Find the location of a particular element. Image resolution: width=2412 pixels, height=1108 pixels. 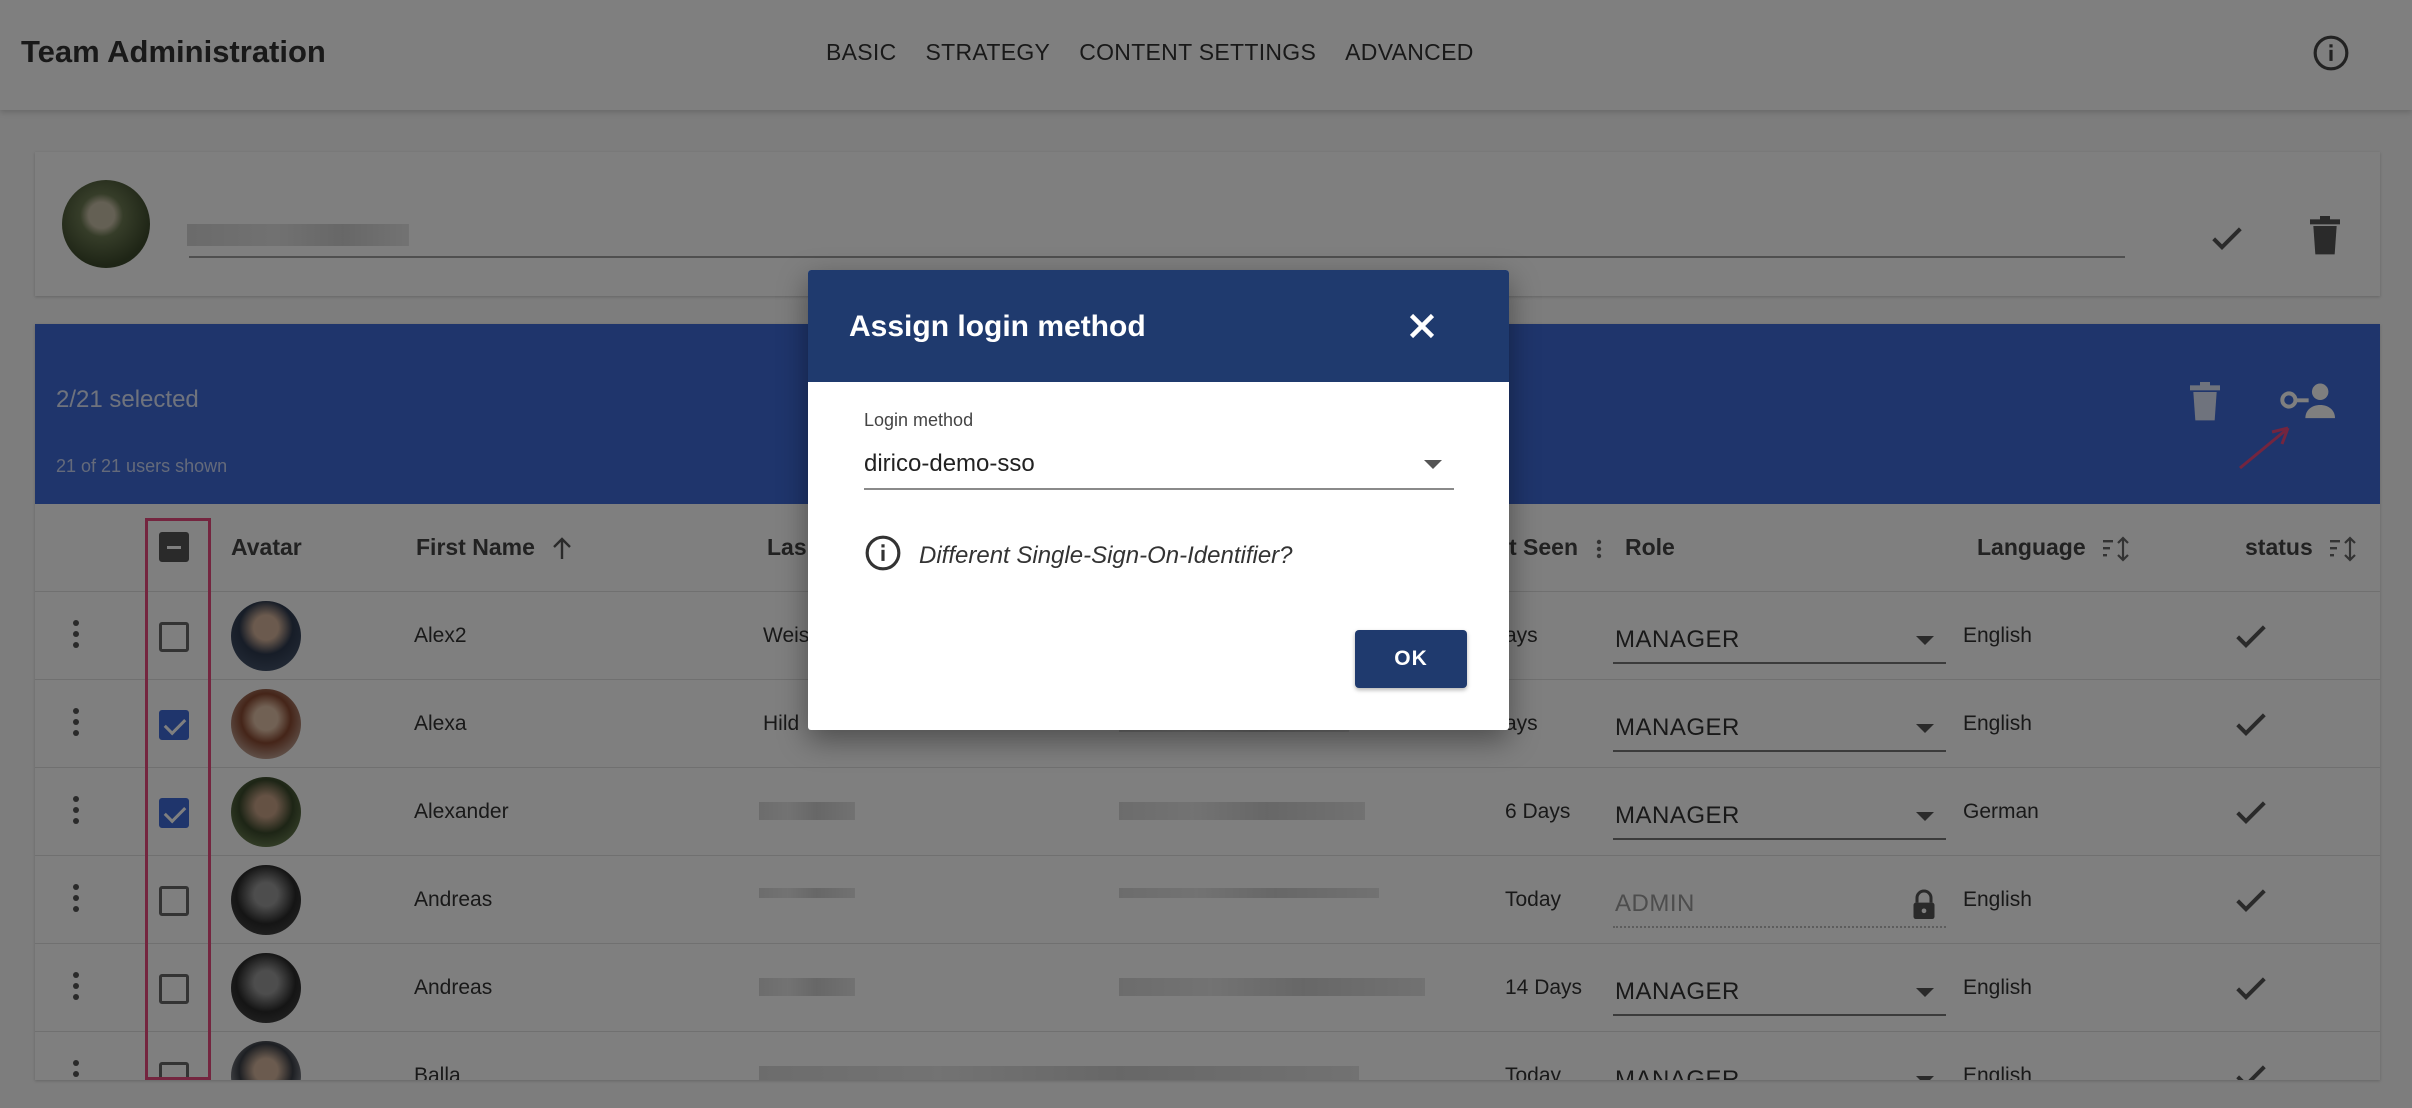

ok-button: OK is located at coordinates (1411, 659).